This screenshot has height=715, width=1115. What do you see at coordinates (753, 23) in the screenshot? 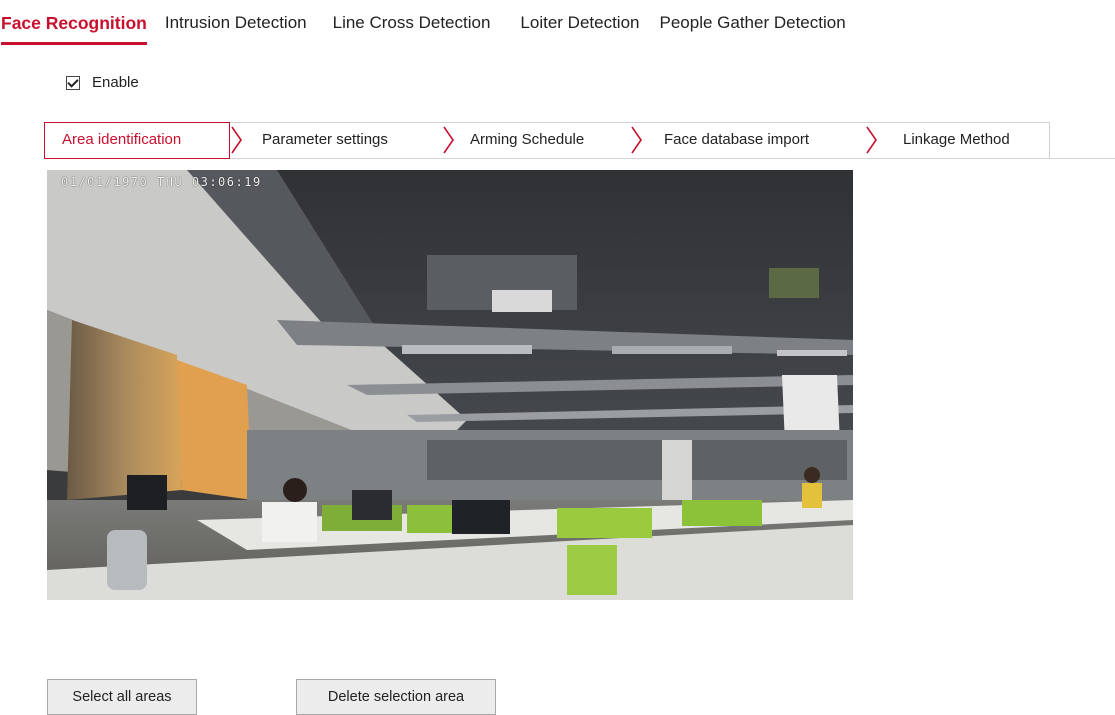
I see `tab-people-gather-detection: People Gather Detection` at bounding box center [753, 23].